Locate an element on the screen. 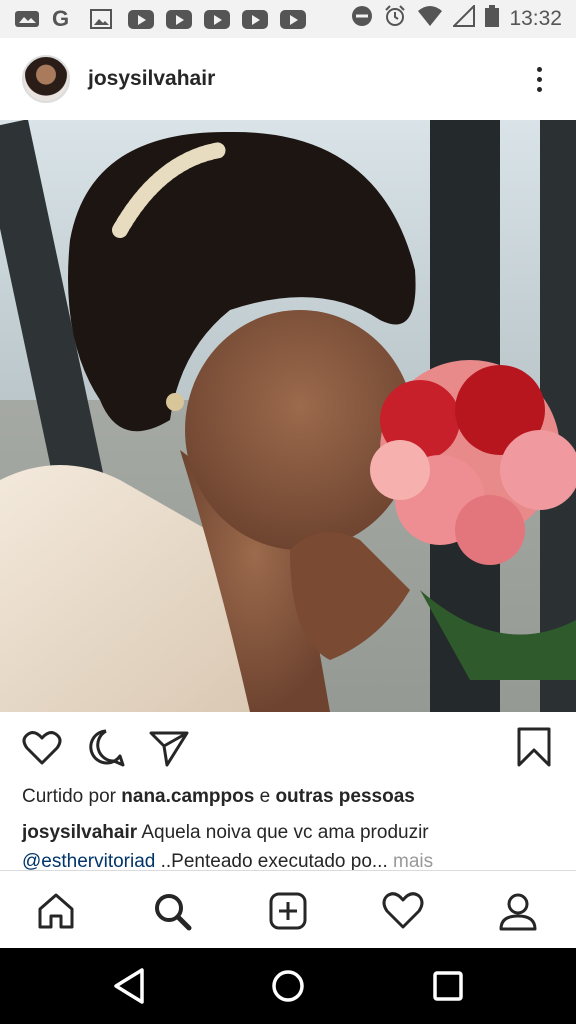 This screenshot has height=1024, width=576. avatar is located at coordinates (46, 79).